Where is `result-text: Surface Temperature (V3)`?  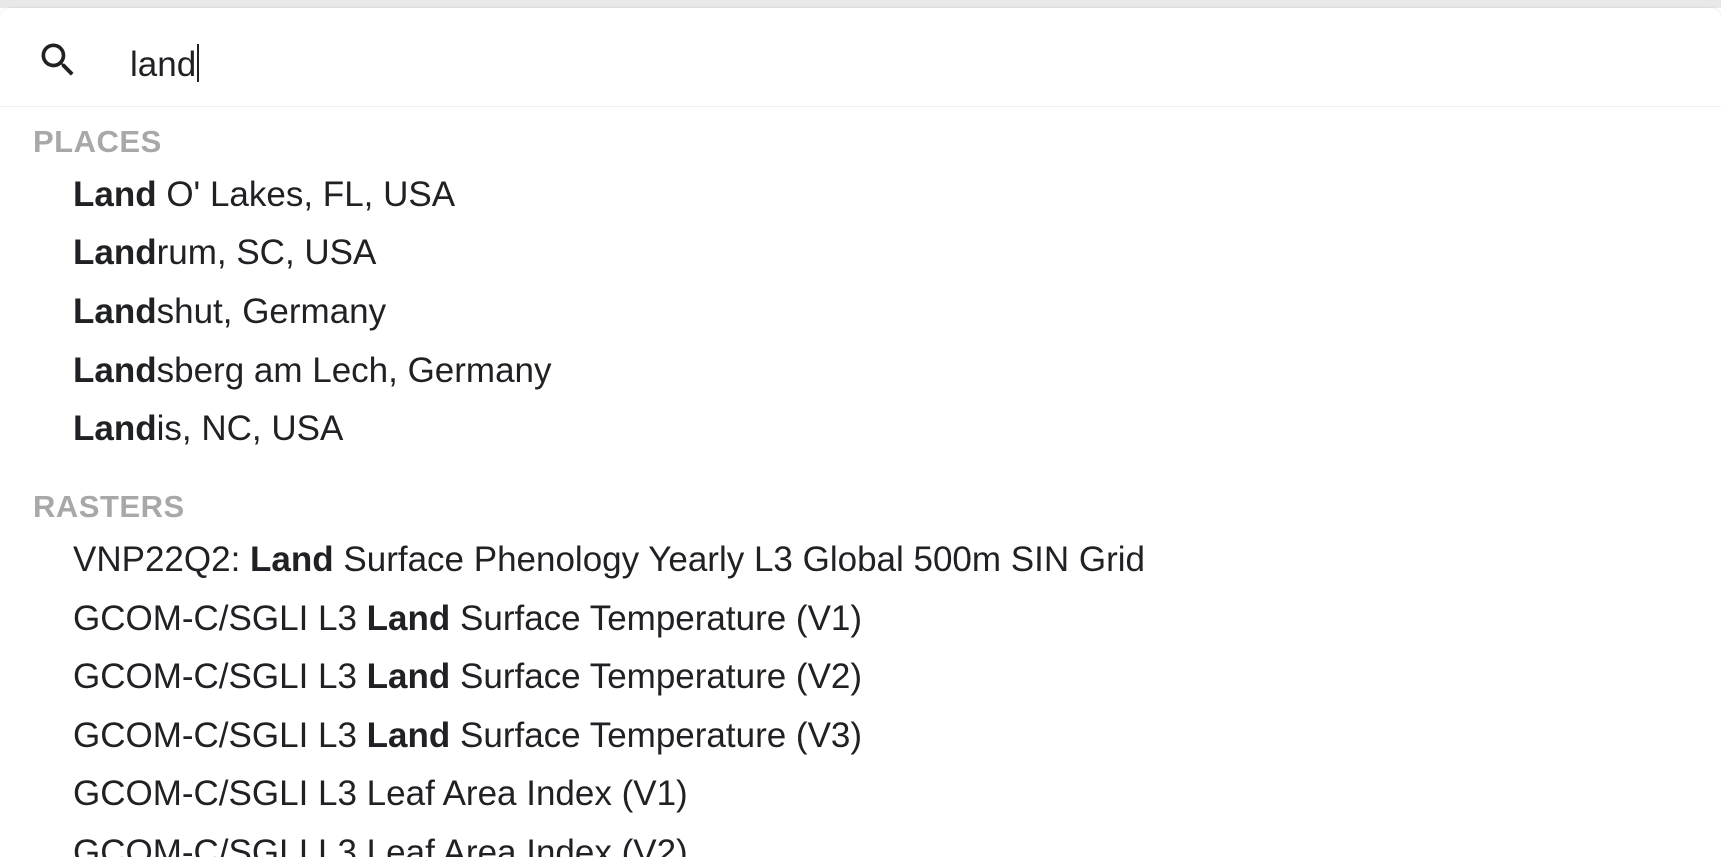 result-text: Surface Temperature (V3) is located at coordinates (656, 735).